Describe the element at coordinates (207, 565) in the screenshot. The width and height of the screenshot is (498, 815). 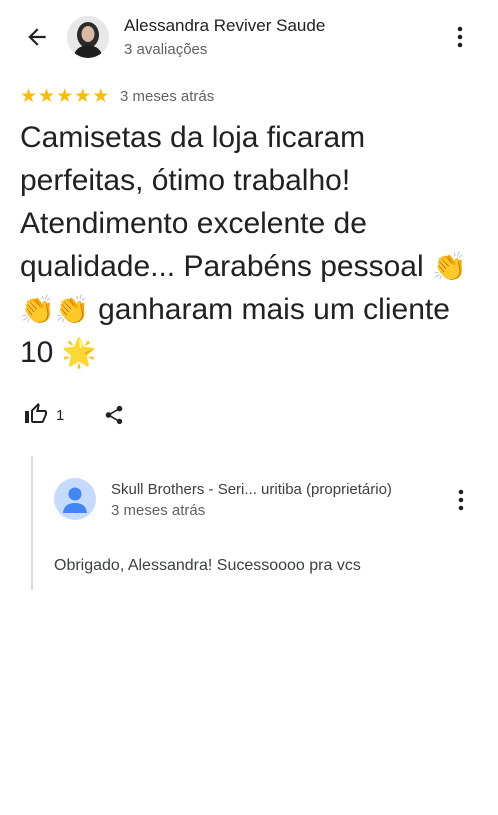
I see `reply-text: Obrigado, Alessandra! Sucessoooo pra vcs` at that location.